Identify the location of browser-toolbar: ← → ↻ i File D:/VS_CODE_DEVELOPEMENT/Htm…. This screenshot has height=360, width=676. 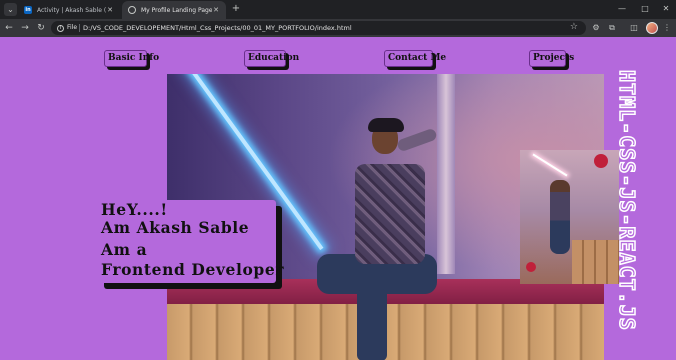
(338, 28).